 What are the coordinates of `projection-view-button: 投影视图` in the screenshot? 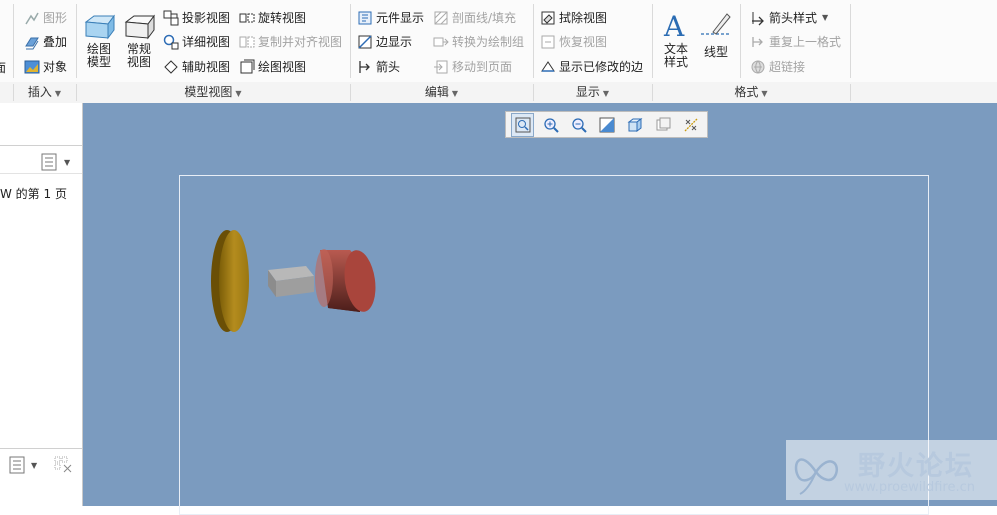 It's located at (196, 18).